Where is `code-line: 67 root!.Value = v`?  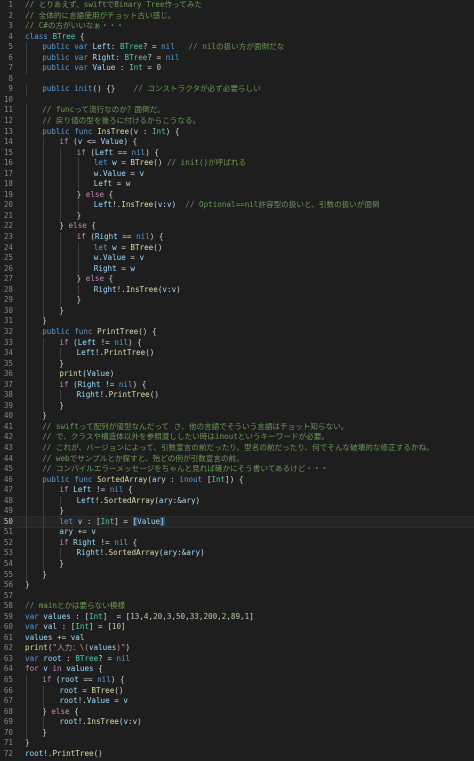
code-line: 67 root!.Value = v is located at coordinates (237, 701).